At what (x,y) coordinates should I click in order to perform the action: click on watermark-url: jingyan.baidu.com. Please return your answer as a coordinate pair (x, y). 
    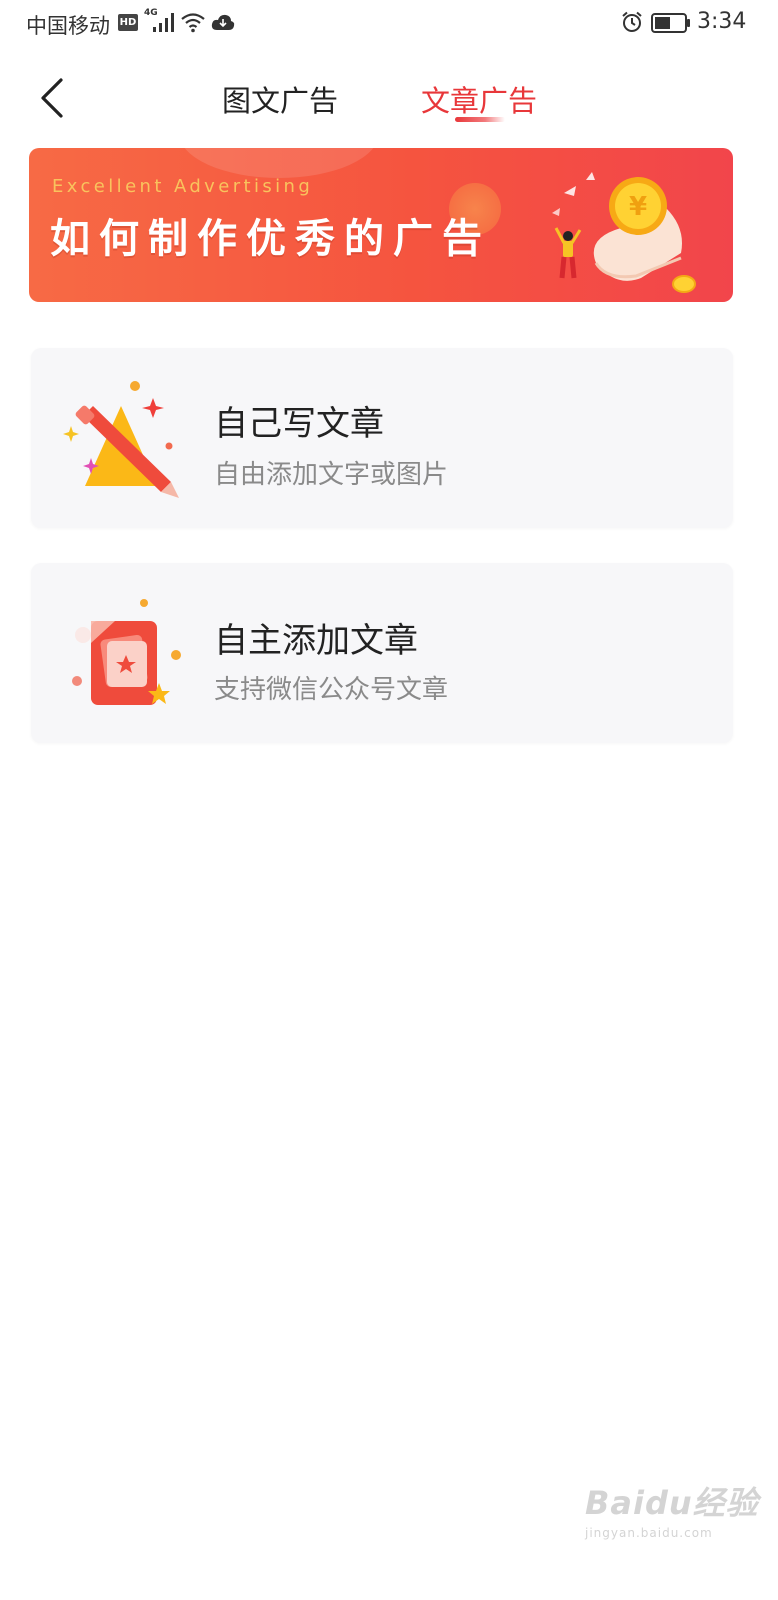
    Looking at the image, I should click on (649, 1533).